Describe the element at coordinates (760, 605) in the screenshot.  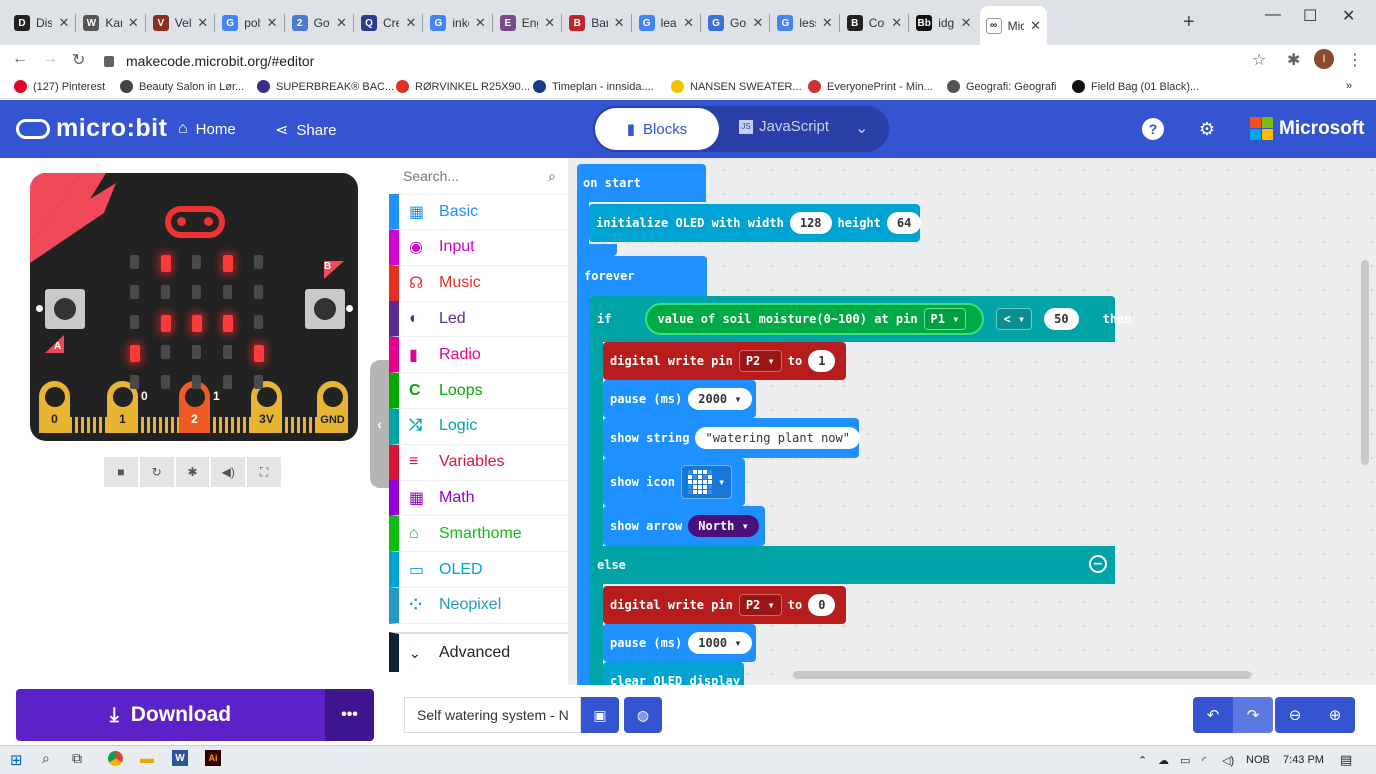
I see `dw2-pin-dropdown: P2 ▾` at that location.